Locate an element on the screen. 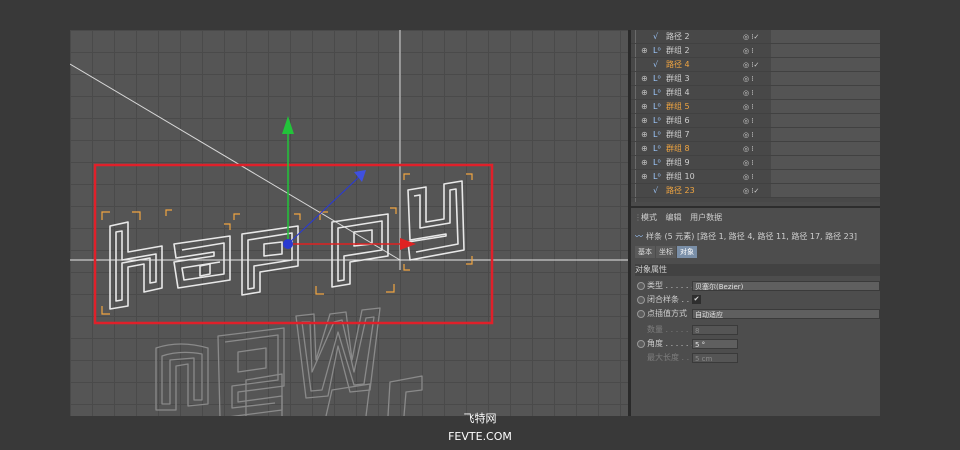  tree-row: ⊕ L⁰ 群组 7 ◎ ⁞ is located at coordinates (755, 135).